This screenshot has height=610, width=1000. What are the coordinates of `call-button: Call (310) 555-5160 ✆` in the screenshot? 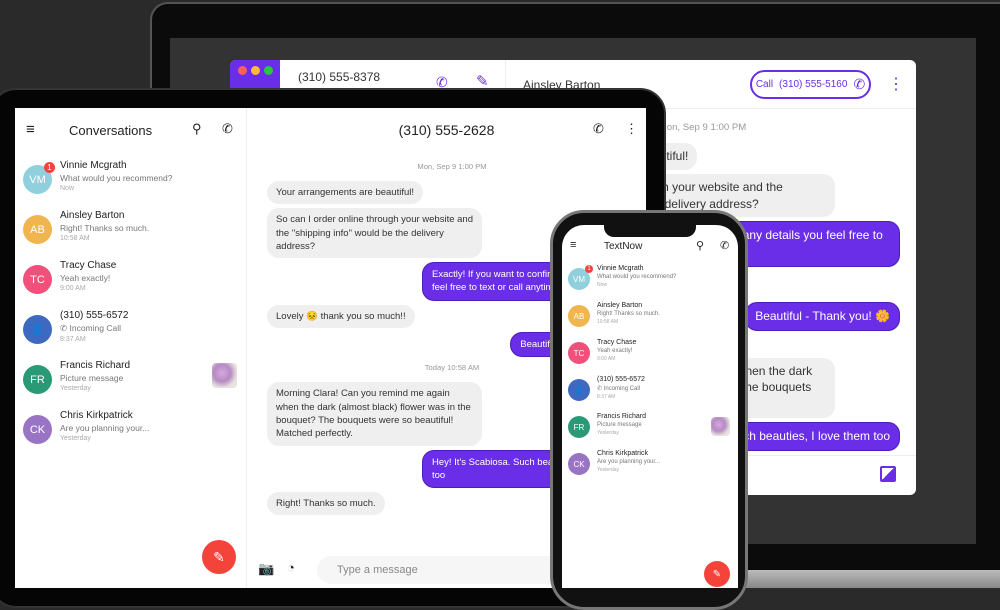 It's located at (810, 84).